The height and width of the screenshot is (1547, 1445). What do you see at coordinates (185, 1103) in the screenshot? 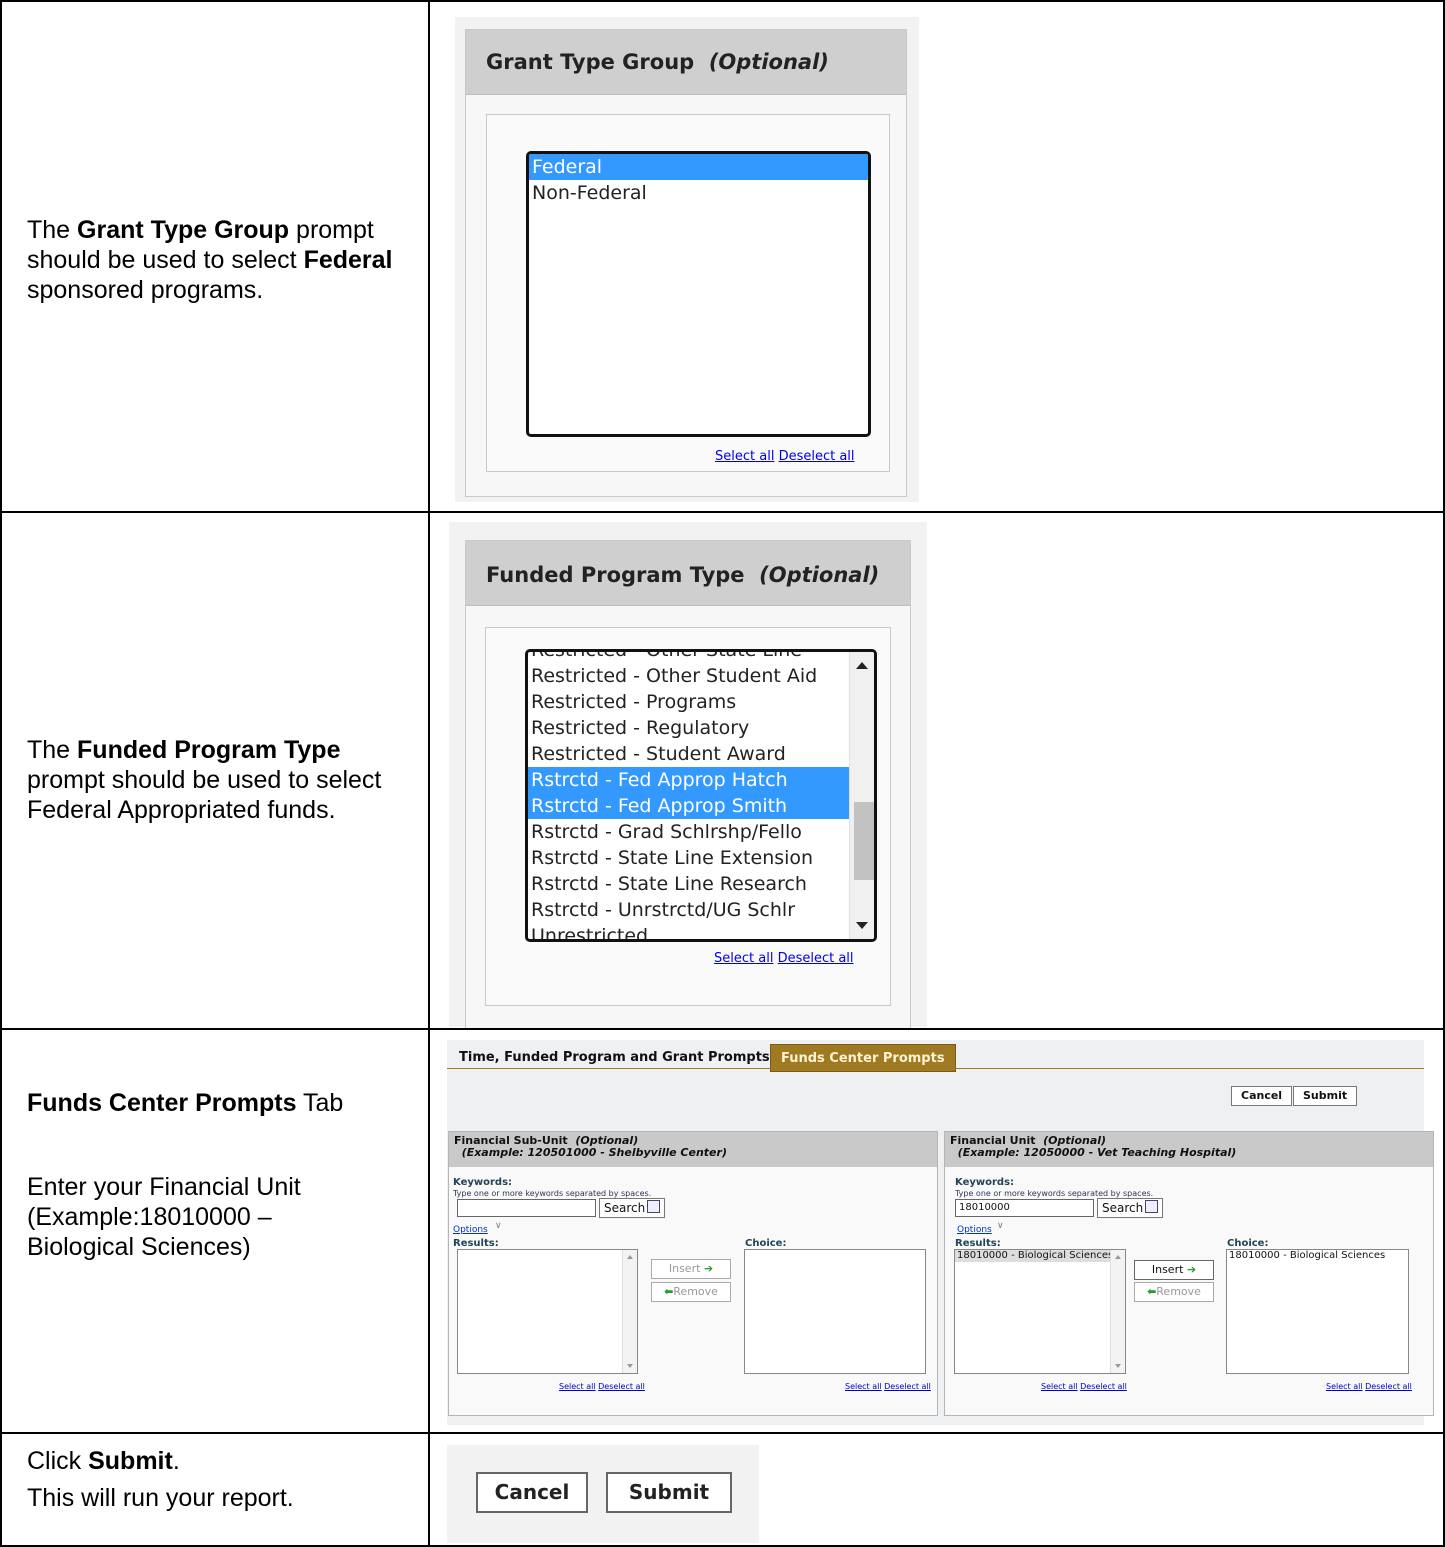
I see `instruction-funds-center-tab: Funds Center Prompts Tab` at bounding box center [185, 1103].